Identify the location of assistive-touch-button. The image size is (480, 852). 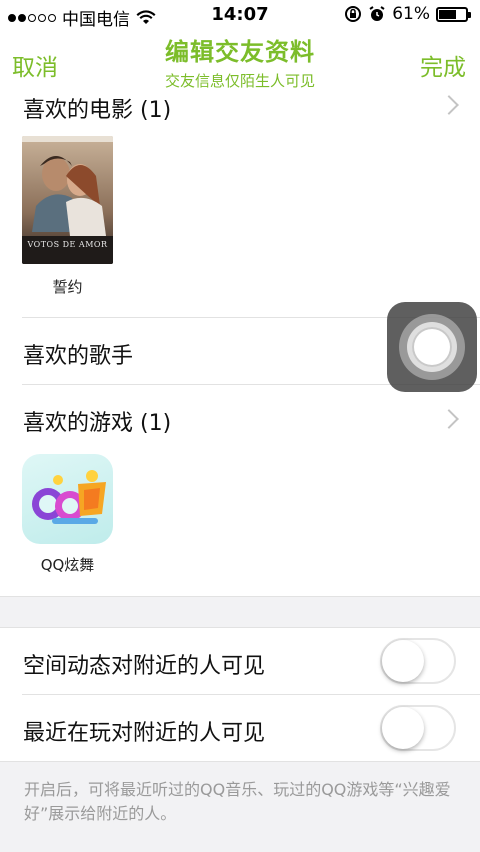
(432, 347).